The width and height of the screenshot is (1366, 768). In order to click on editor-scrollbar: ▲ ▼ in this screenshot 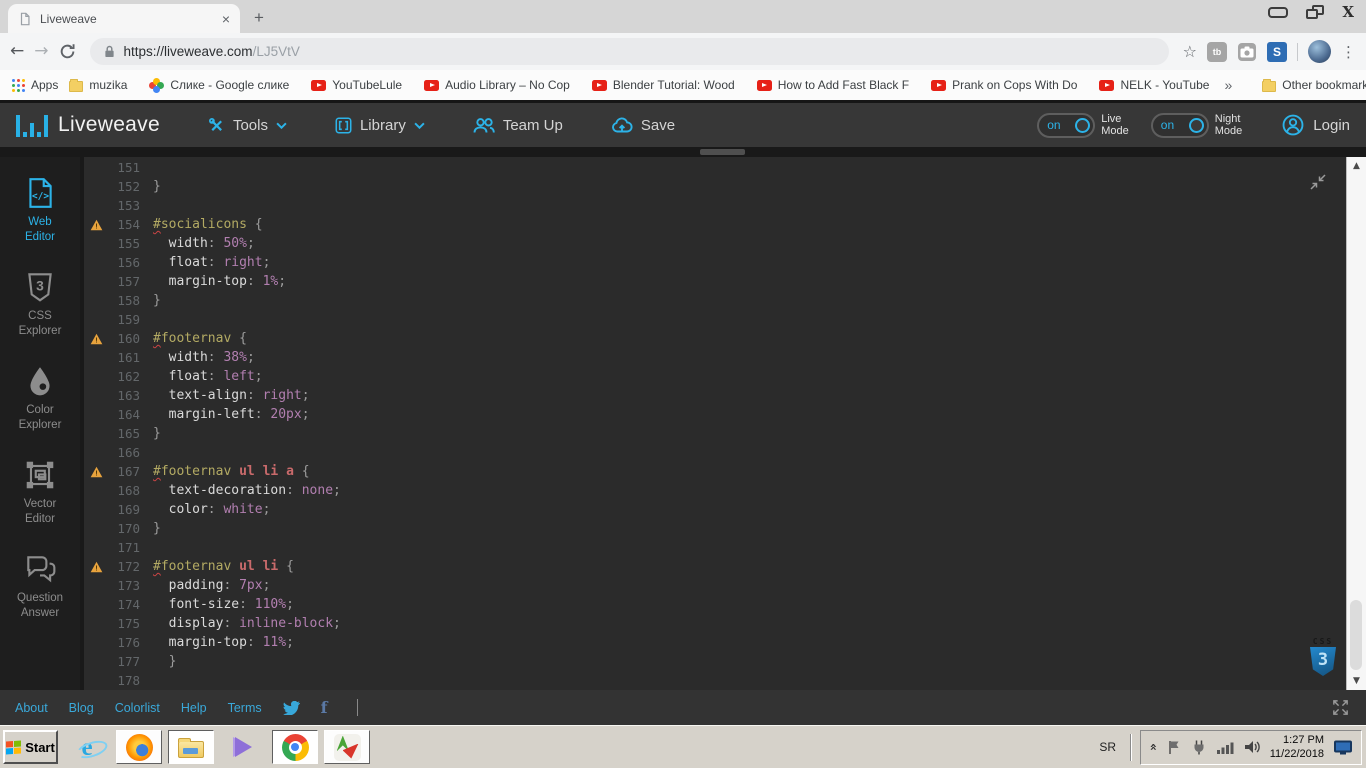, I will do `click(1356, 423)`.